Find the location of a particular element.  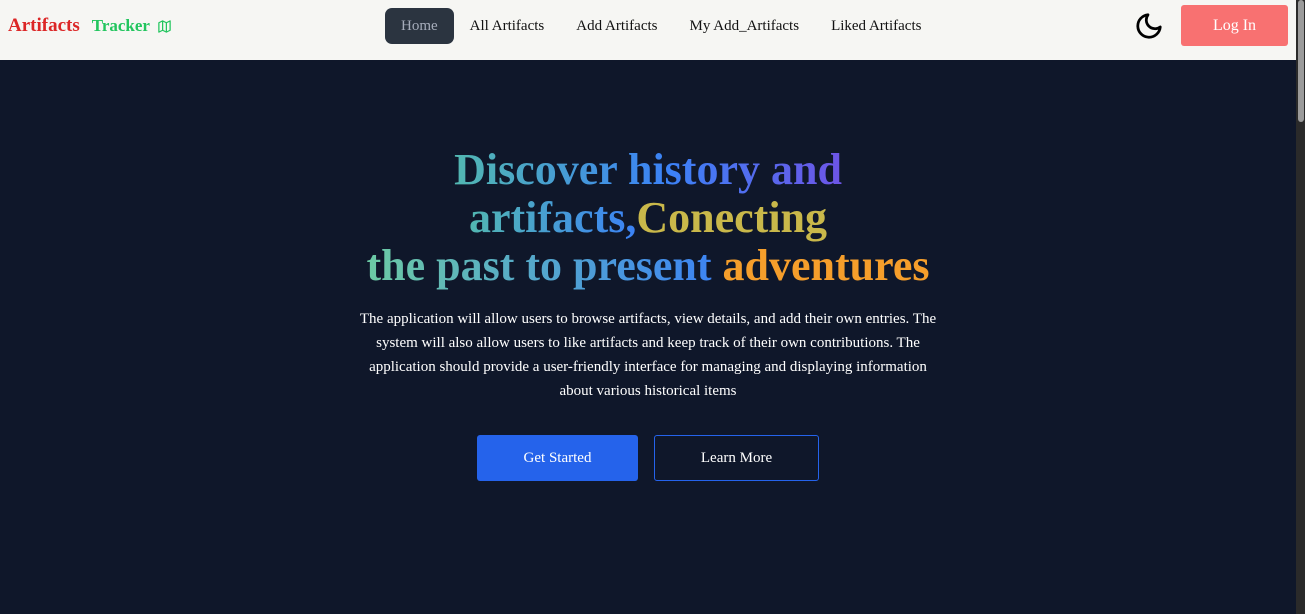

brand-name: Artifacts is located at coordinates (44, 25).